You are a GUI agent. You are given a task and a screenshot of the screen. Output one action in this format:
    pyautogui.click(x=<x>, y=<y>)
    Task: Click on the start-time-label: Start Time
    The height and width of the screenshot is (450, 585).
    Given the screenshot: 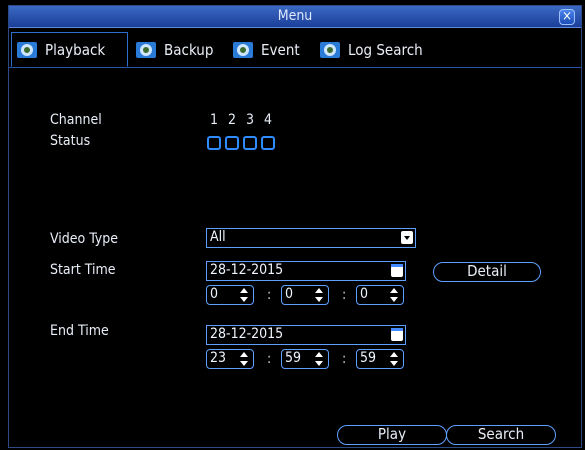 What is the action you would take?
    pyautogui.click(x=83, y=270)
    